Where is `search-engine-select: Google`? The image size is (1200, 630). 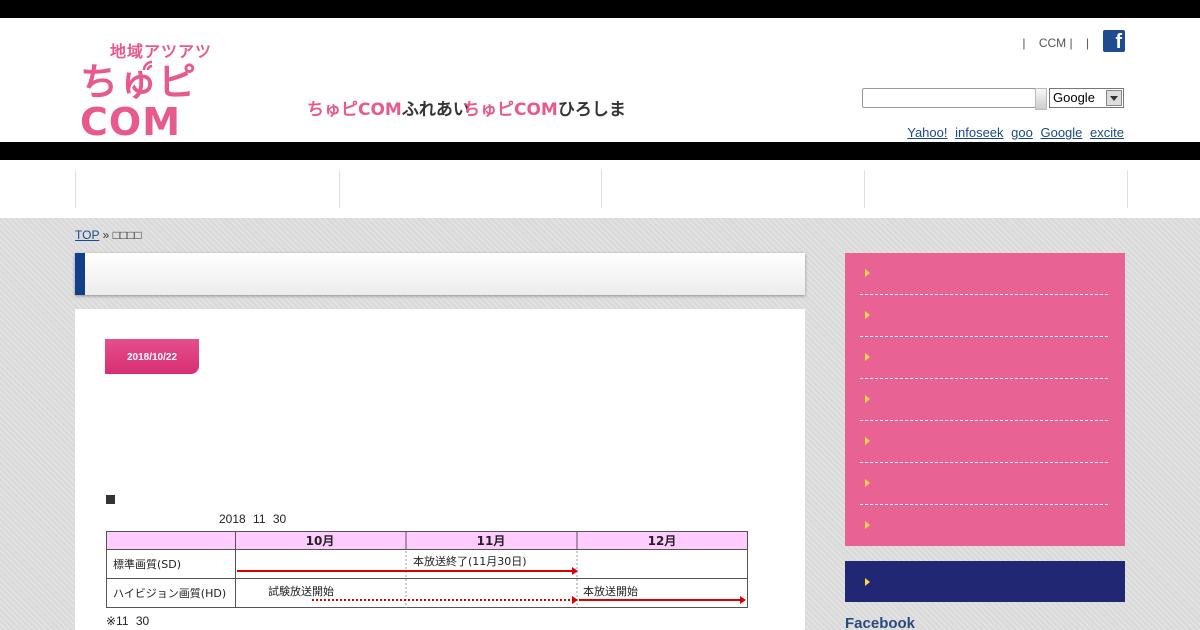 search-engine-select: Google is located at coordinates (1086, 98).